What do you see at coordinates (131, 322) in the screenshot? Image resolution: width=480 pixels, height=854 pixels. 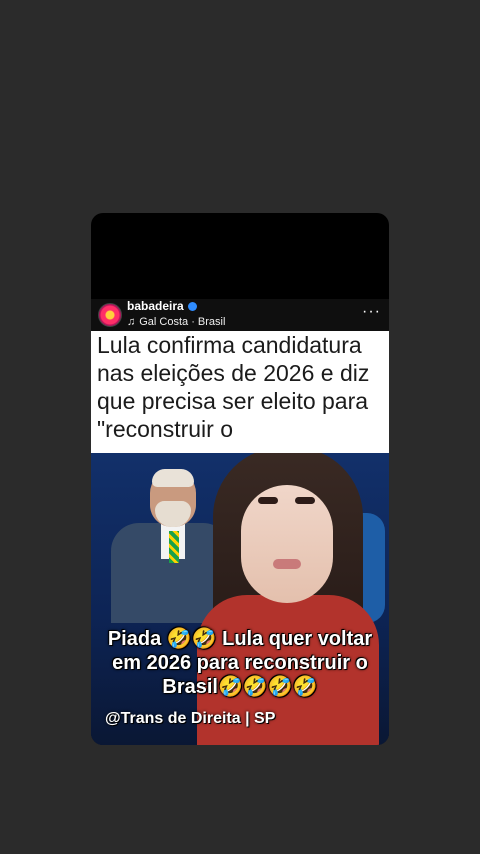 I see `music-note-icon: ♫` at bounding box center [131, 322].